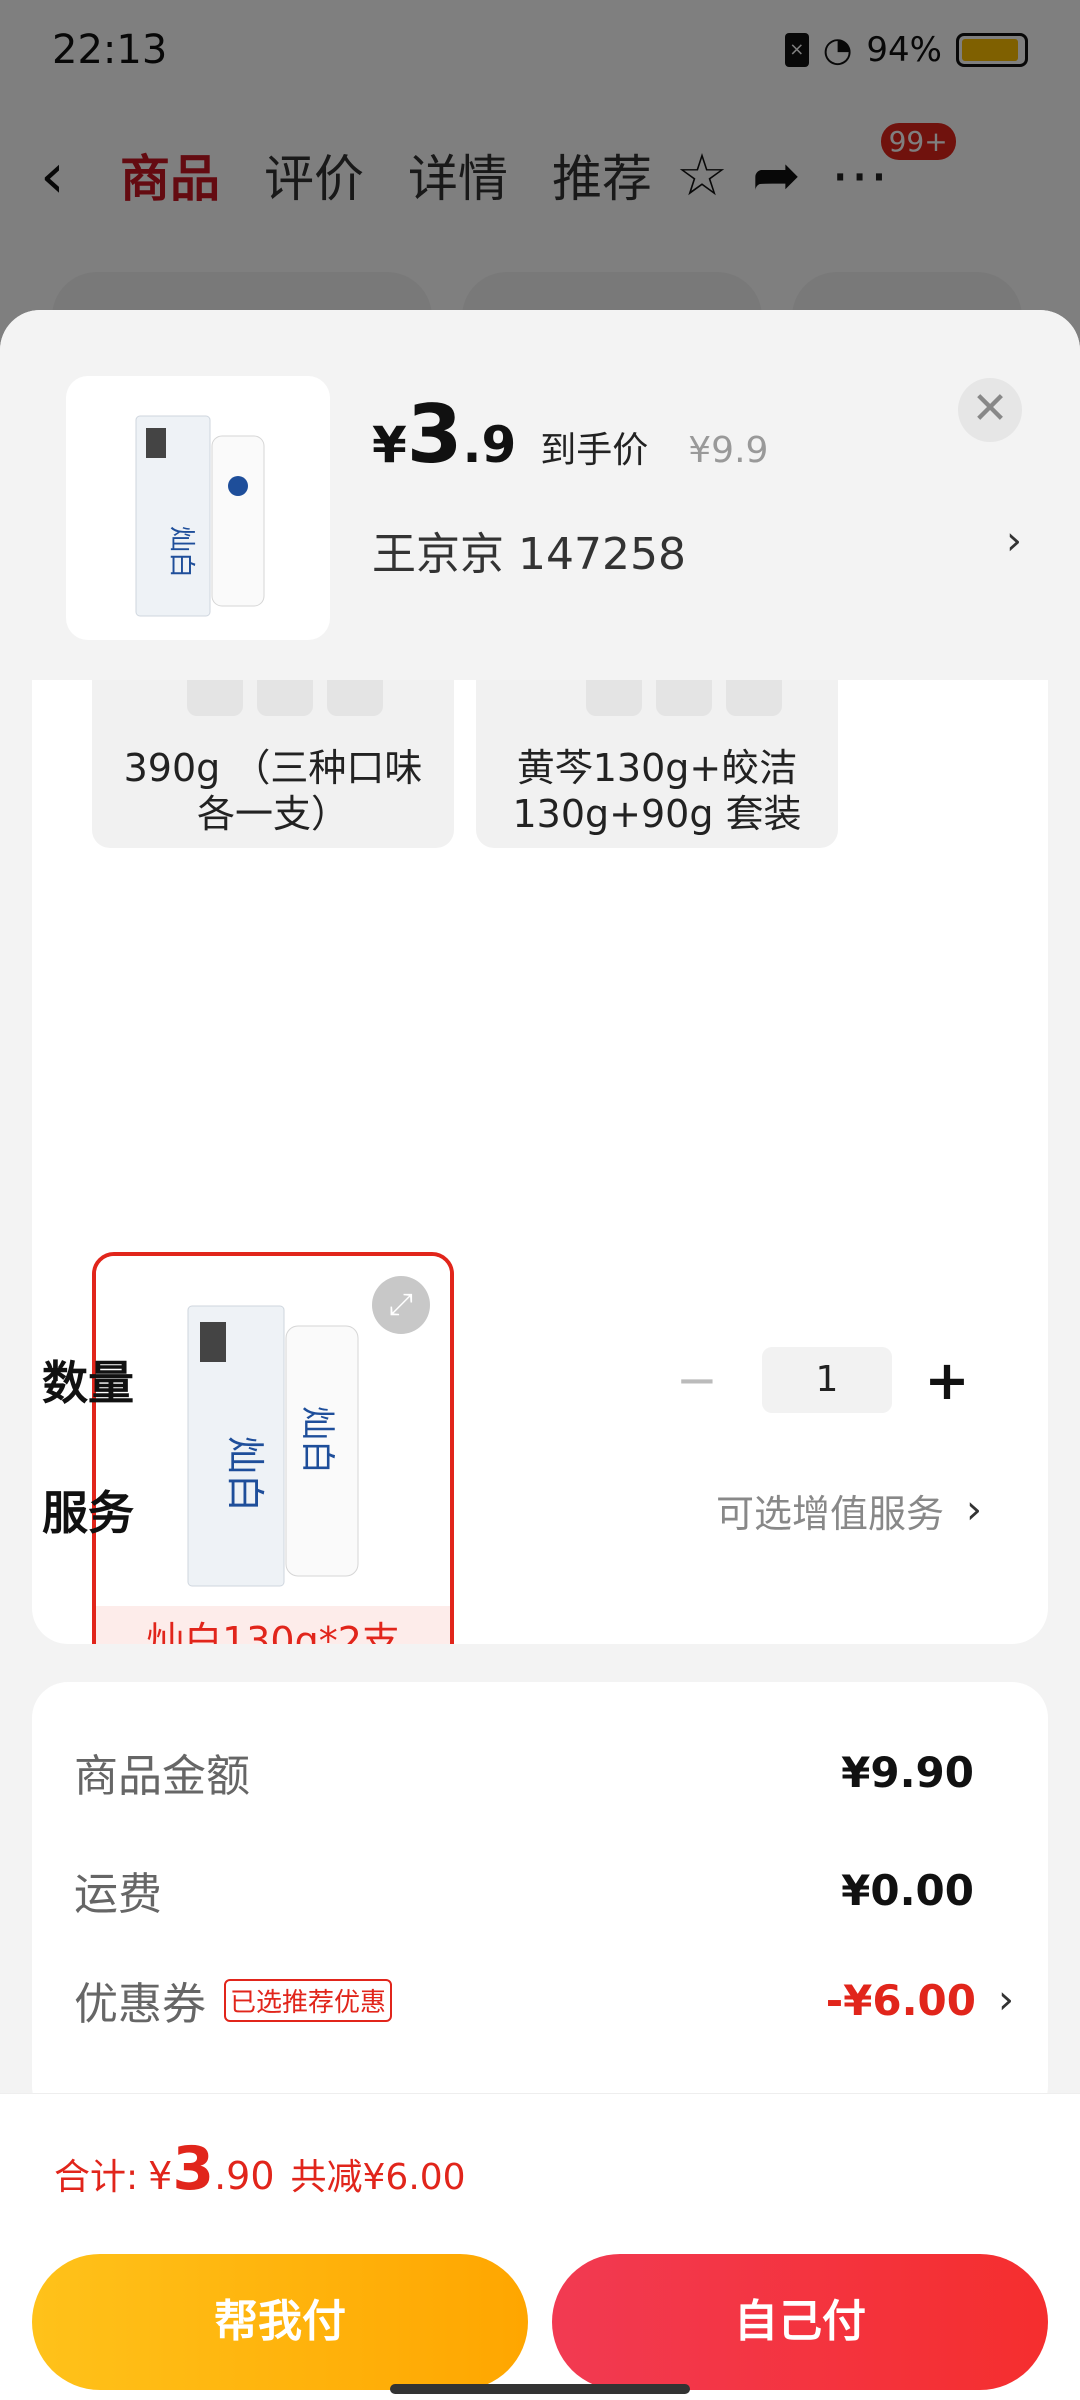 The image size is (1080, 2400). I want to click on expand-icon: ⤢, so click(401, 1305).